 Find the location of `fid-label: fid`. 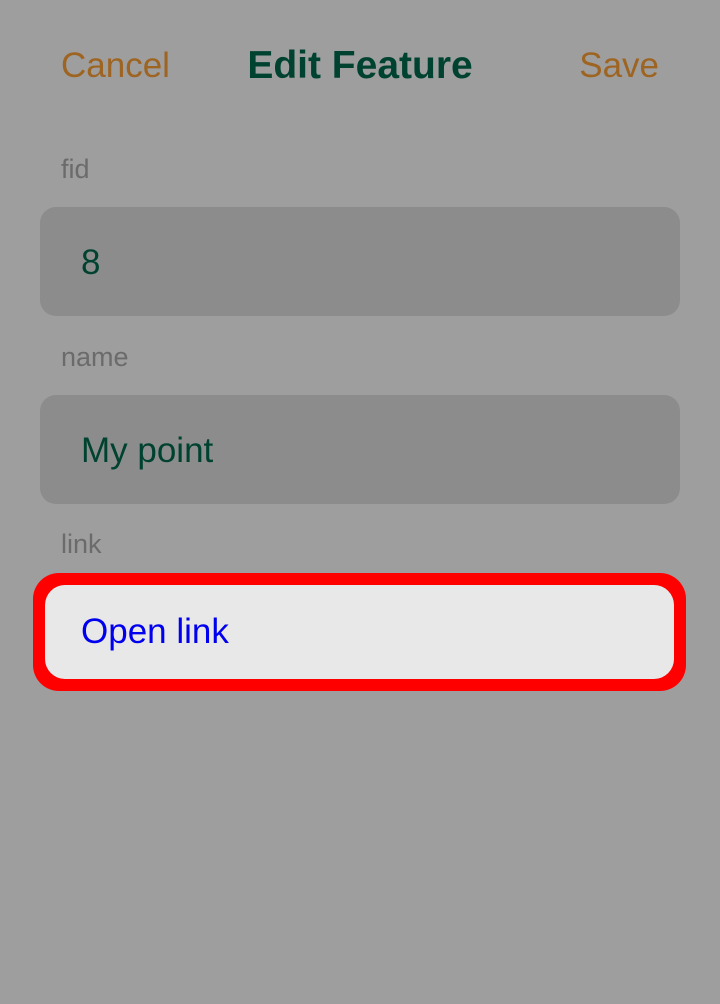

fid-label: fid is located at coordinates (75, 169).